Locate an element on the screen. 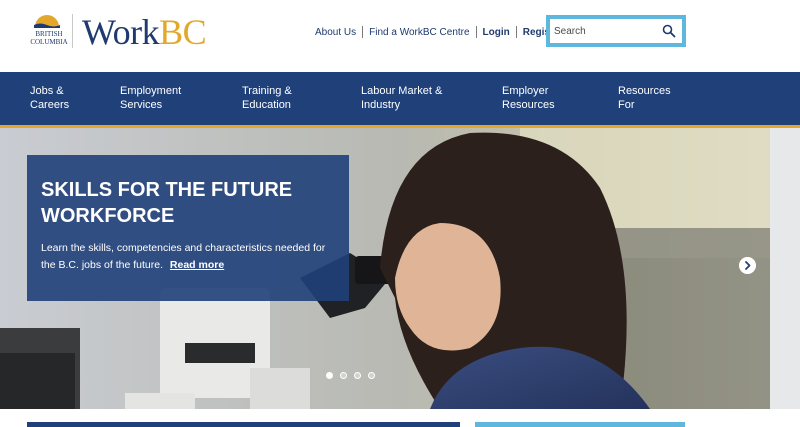 The image size is (800, 427). brand-work: Work is located at coordinates (121, 32).